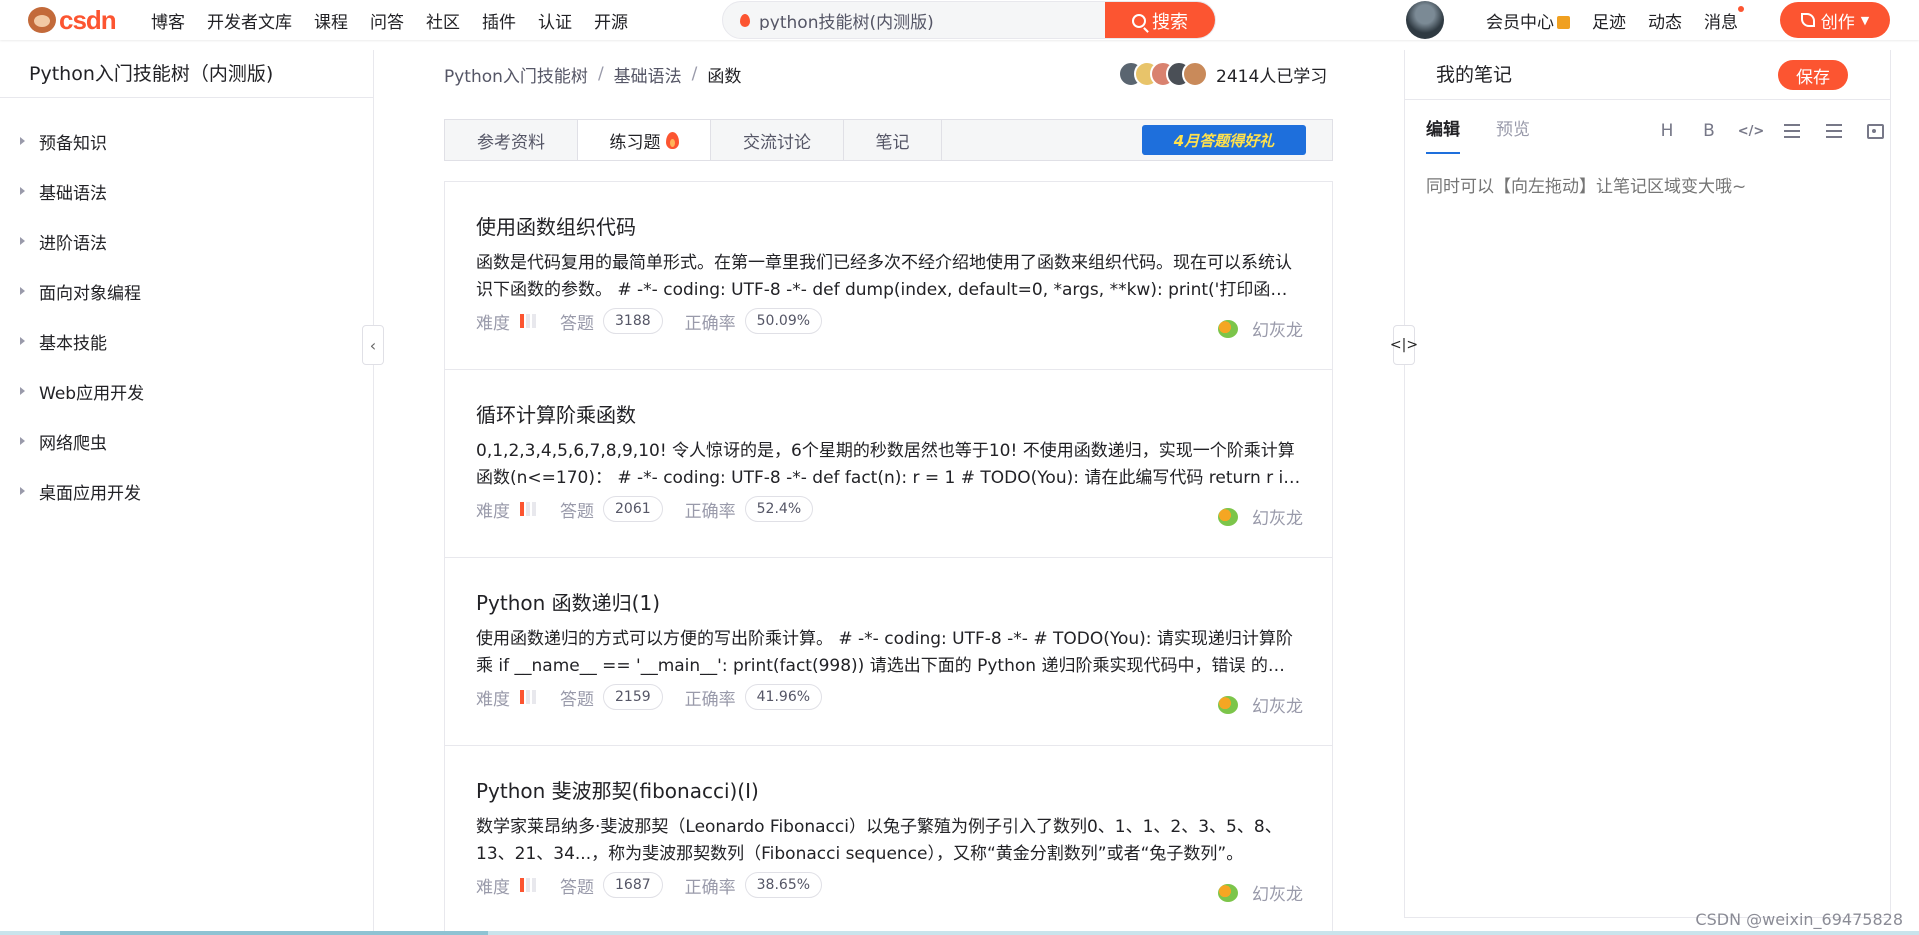 The image size is (1919, 935). Describe the element at coordinates (186, 491) in the screenshot. I see `tree-item-desktop-dev: 桌面应用开发` at that location.